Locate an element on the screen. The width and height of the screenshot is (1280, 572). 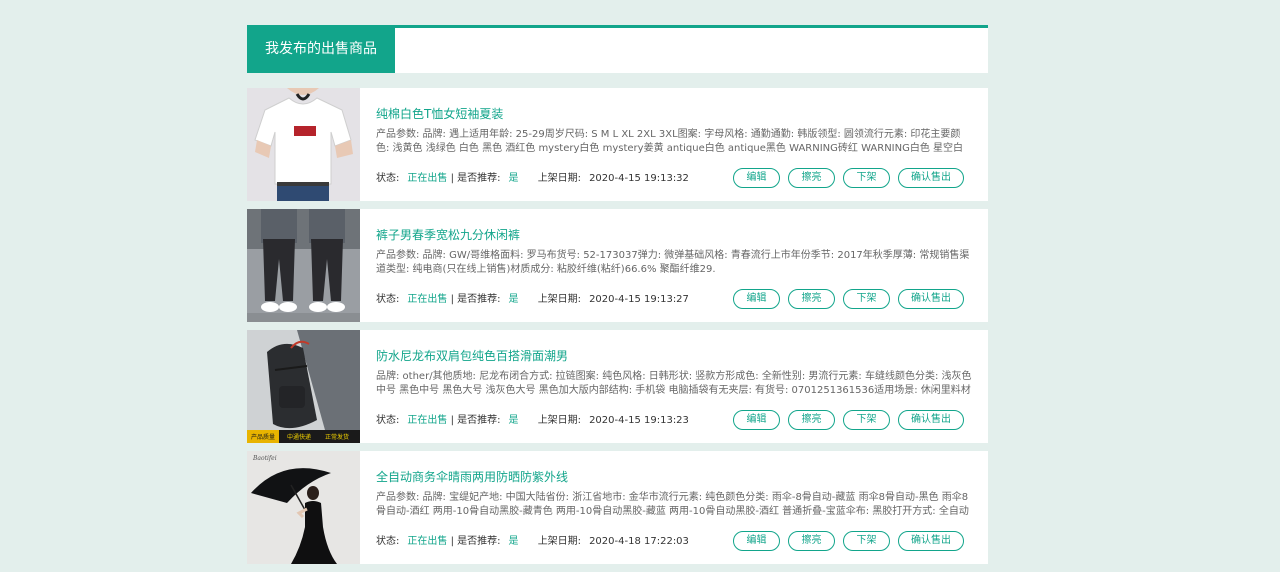
date-value: 2020-4-15 19:13:32 is located at coordinates (639, 178).